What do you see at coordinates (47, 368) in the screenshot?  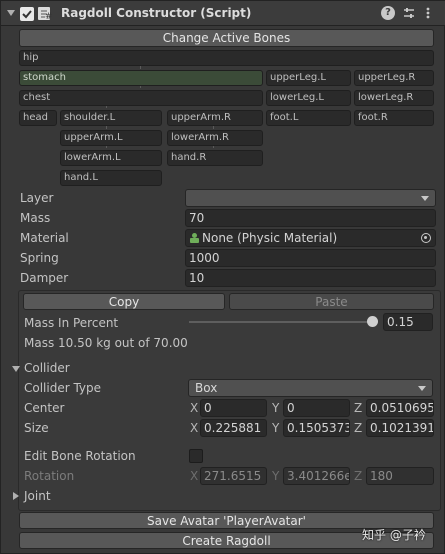 I see `collider-header: Collider` at bounding box center [47, 368].